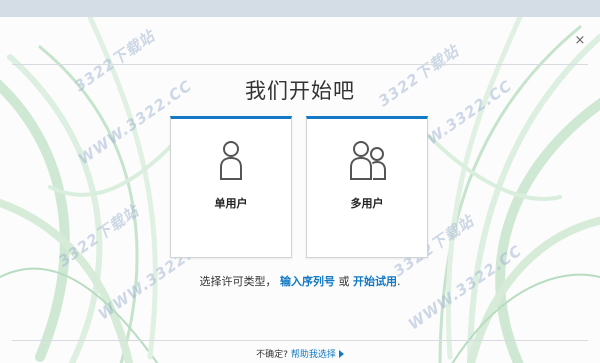  Describe the element at coordinates (300, 340) in the screenshot. I see `divider-bottom` at that location.